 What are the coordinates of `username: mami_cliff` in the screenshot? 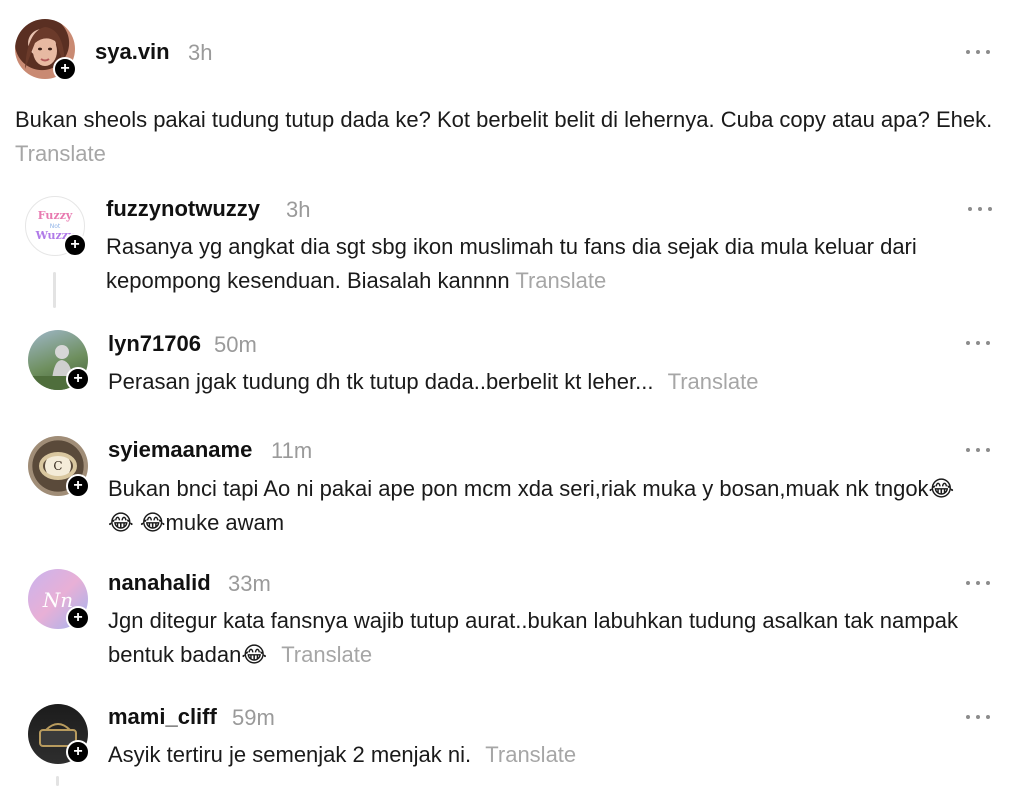 It's located at (162, 717).